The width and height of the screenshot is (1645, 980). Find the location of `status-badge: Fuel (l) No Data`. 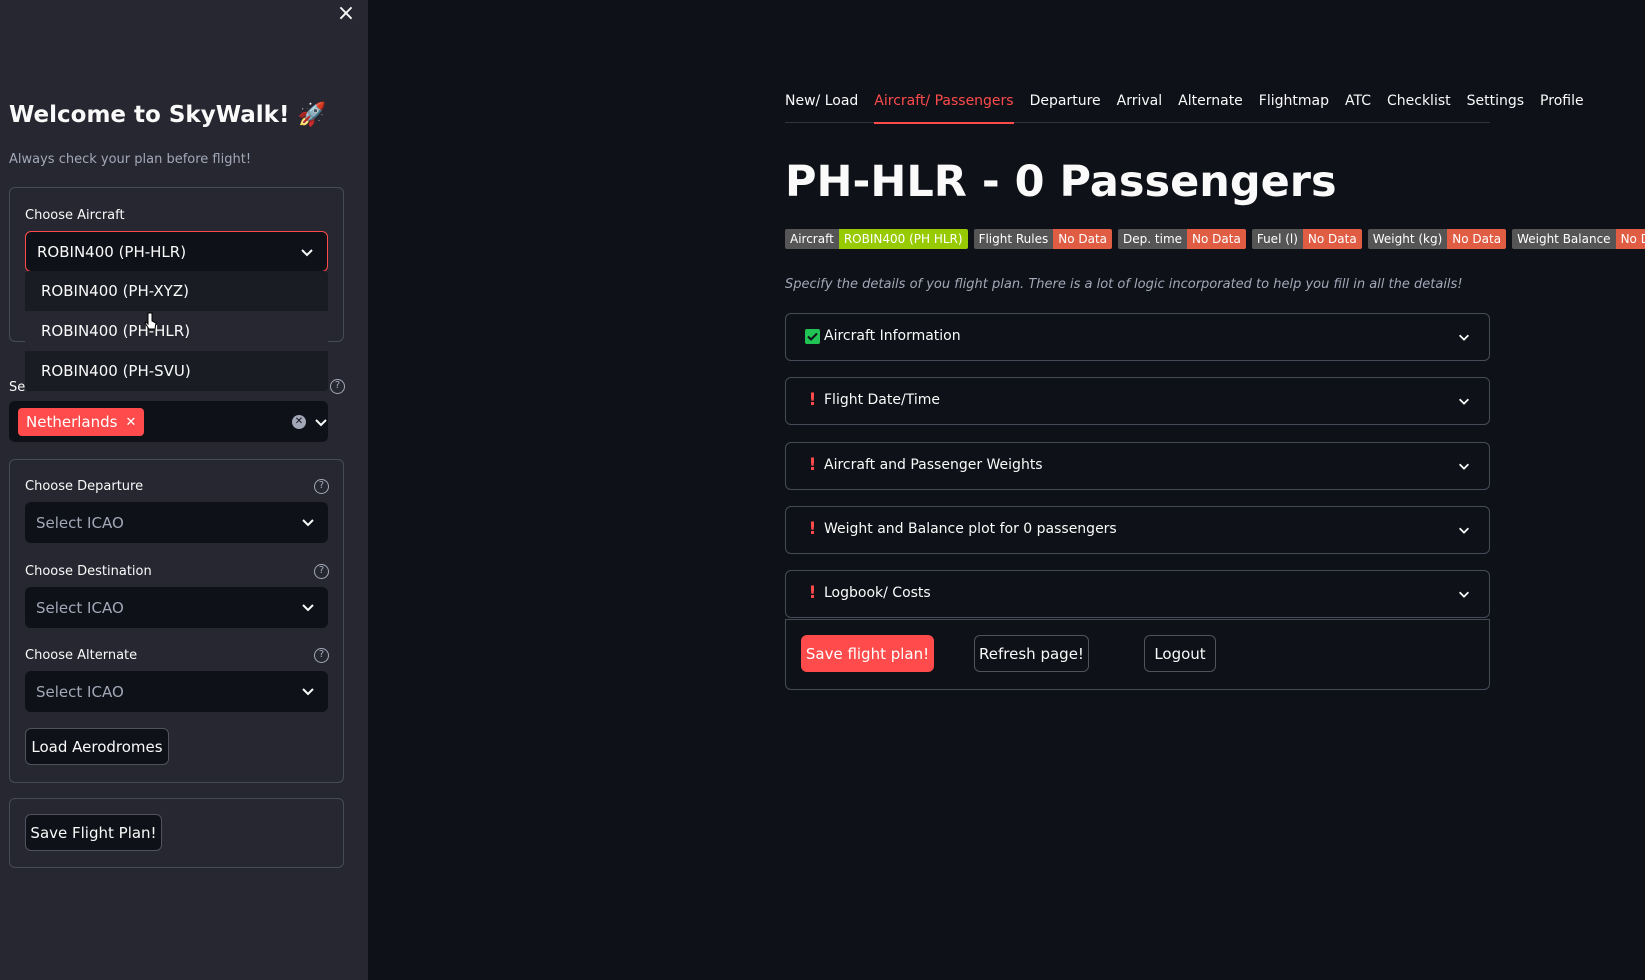

status-badge: Fuel (l) No Data is located at coordinates (1306, 239).